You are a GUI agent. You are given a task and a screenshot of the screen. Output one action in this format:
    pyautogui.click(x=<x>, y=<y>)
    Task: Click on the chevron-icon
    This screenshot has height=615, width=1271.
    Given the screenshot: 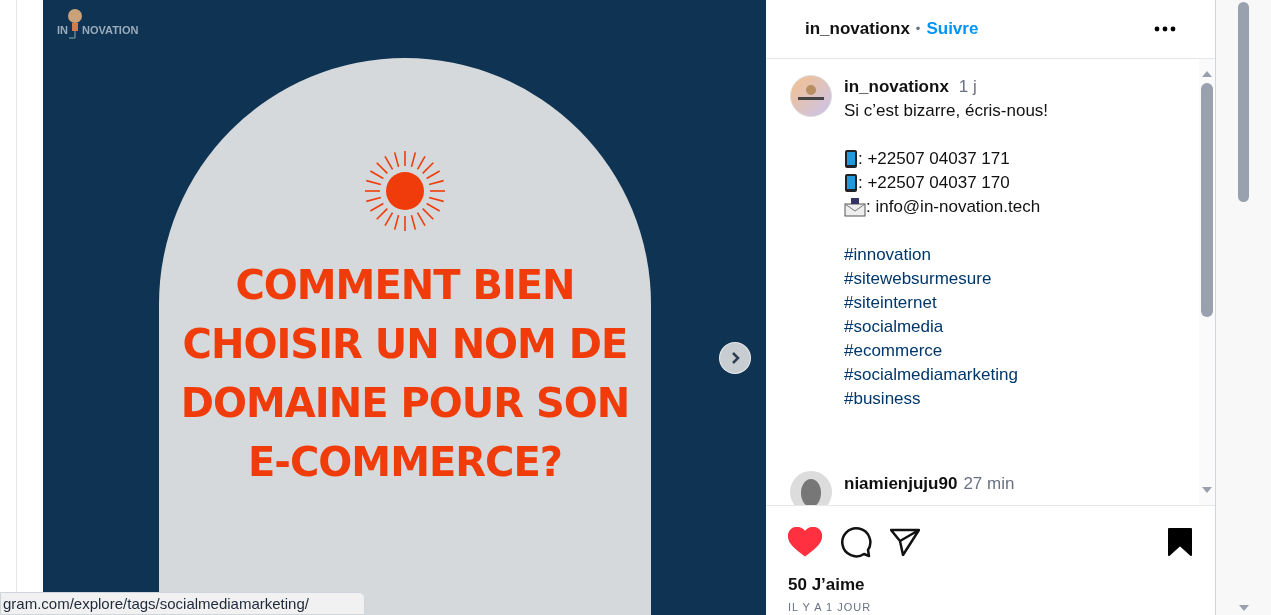 What is the action you would take?
    pyautogui.click(x=735, y=358)
    